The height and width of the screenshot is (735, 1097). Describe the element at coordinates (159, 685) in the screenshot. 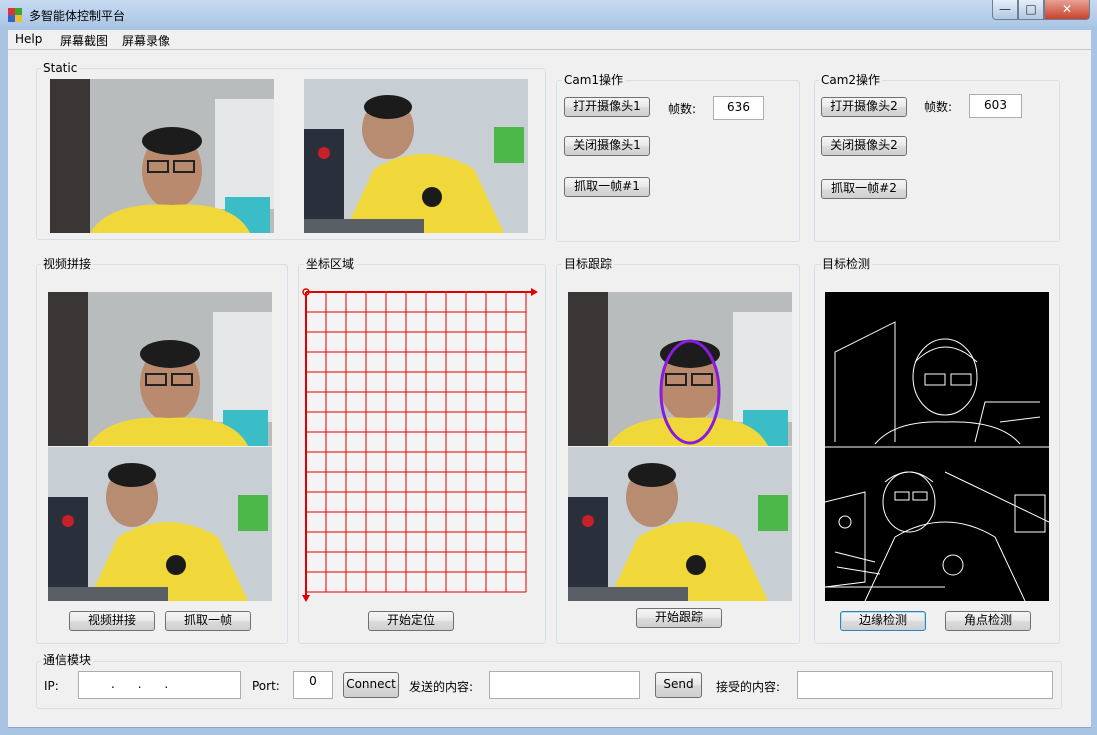

I see `ip-address-field: . . .` at that location.